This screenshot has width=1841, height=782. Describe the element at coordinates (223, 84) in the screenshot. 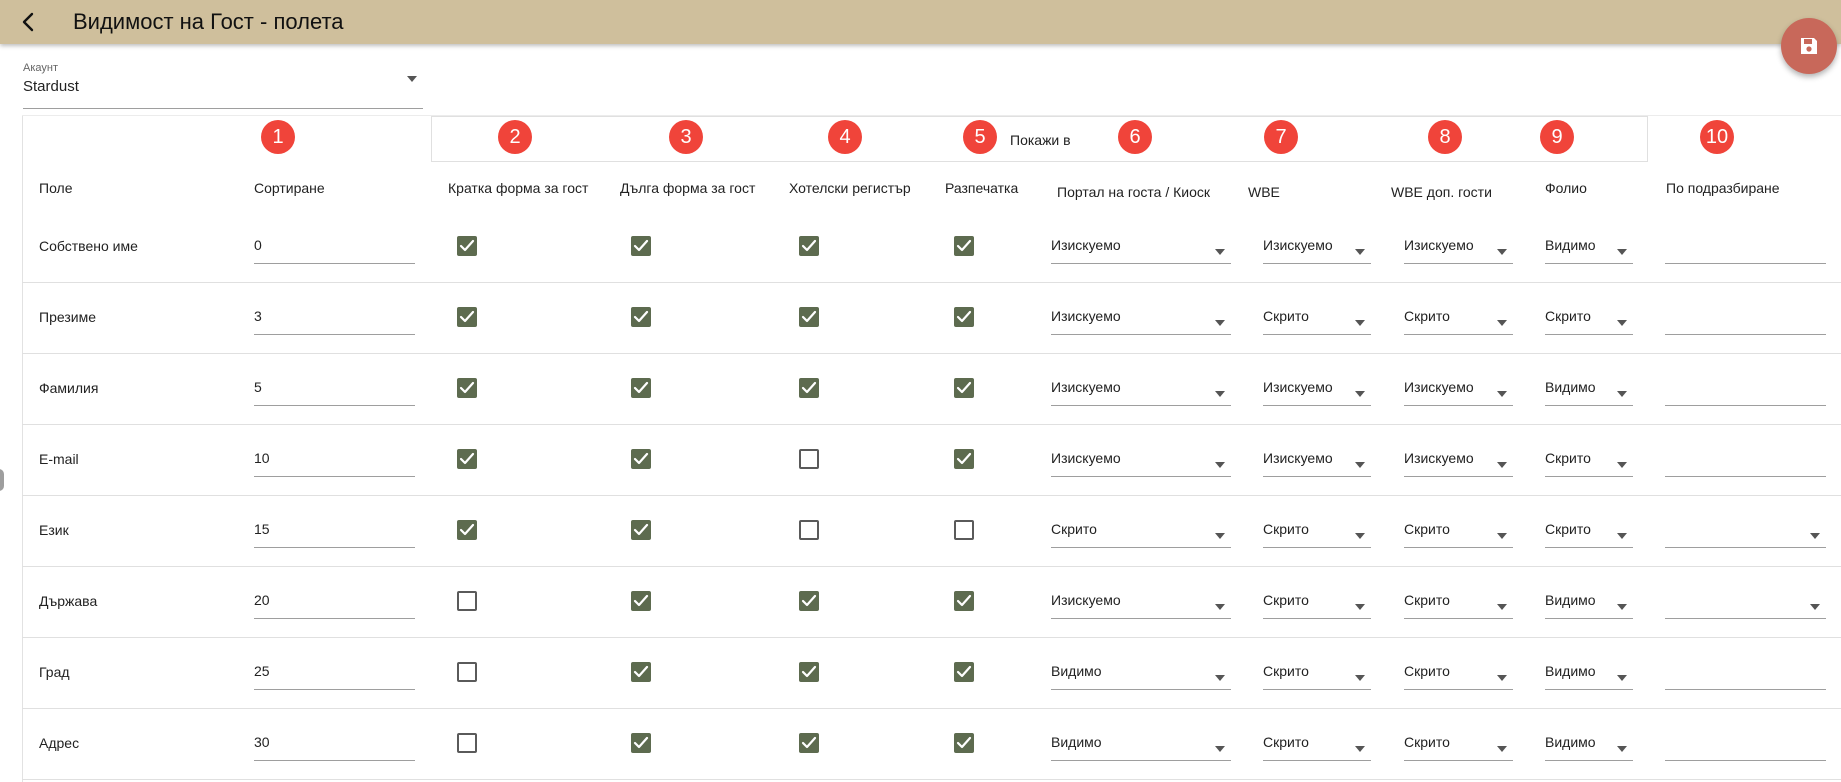

I see `account-select: Акаунт Stardust` at that location.